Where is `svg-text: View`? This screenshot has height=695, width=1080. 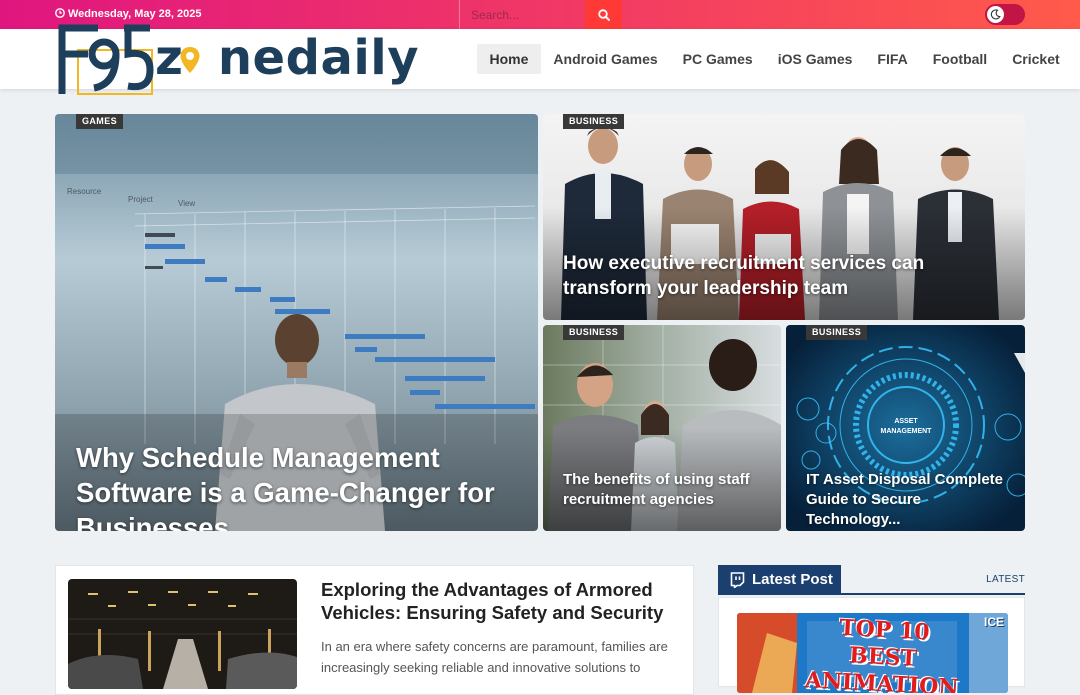
svg-text: View is located at coordinates (186, 203).